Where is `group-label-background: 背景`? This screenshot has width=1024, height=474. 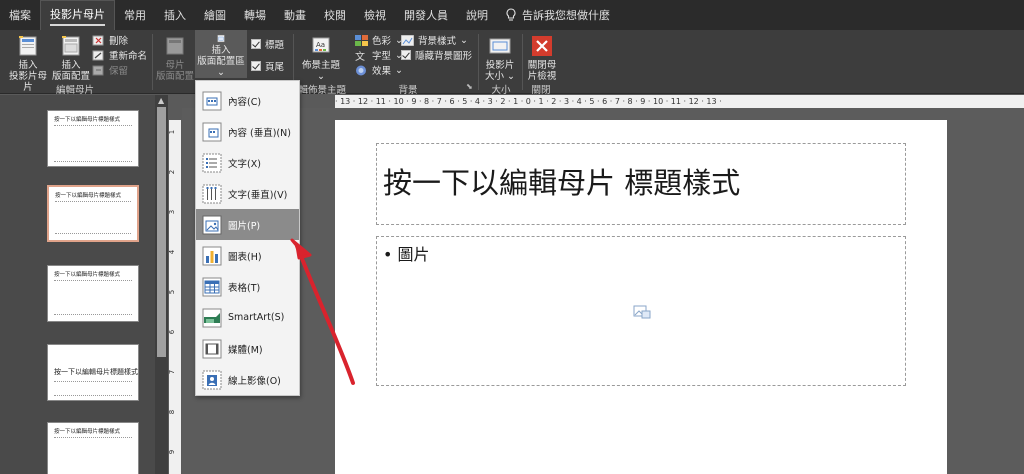
group-label-background: 背景 is located at coordinates (408, 90).